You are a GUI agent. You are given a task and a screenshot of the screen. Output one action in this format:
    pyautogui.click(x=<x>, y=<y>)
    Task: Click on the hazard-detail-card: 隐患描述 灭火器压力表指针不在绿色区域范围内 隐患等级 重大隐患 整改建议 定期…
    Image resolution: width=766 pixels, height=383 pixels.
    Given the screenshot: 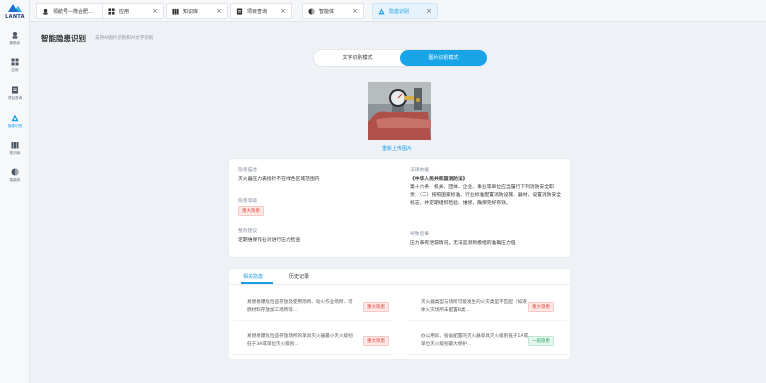 What is the action you would take?
    pyautogui.click(x=399, y=208)
    